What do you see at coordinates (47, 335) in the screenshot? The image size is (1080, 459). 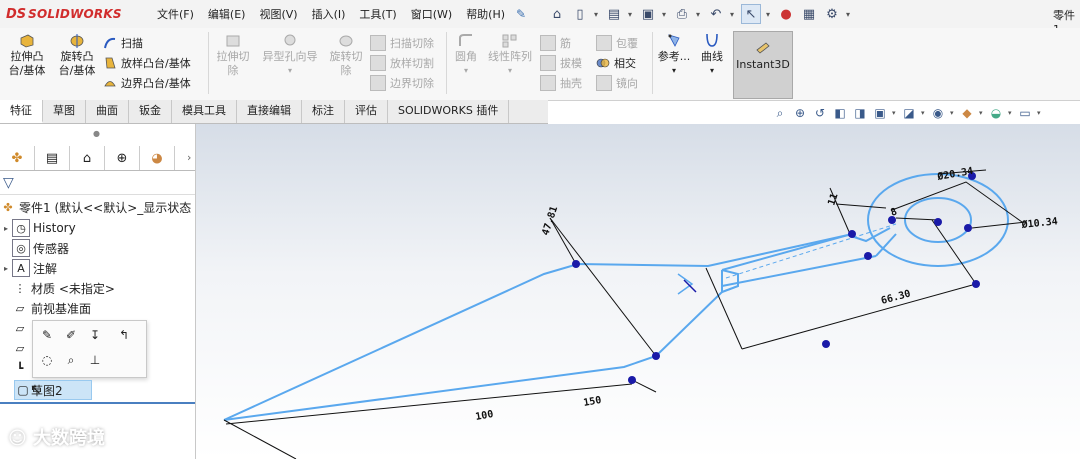 I see `edit-sketch-icon: ✎` at bounding box center [47, 335].